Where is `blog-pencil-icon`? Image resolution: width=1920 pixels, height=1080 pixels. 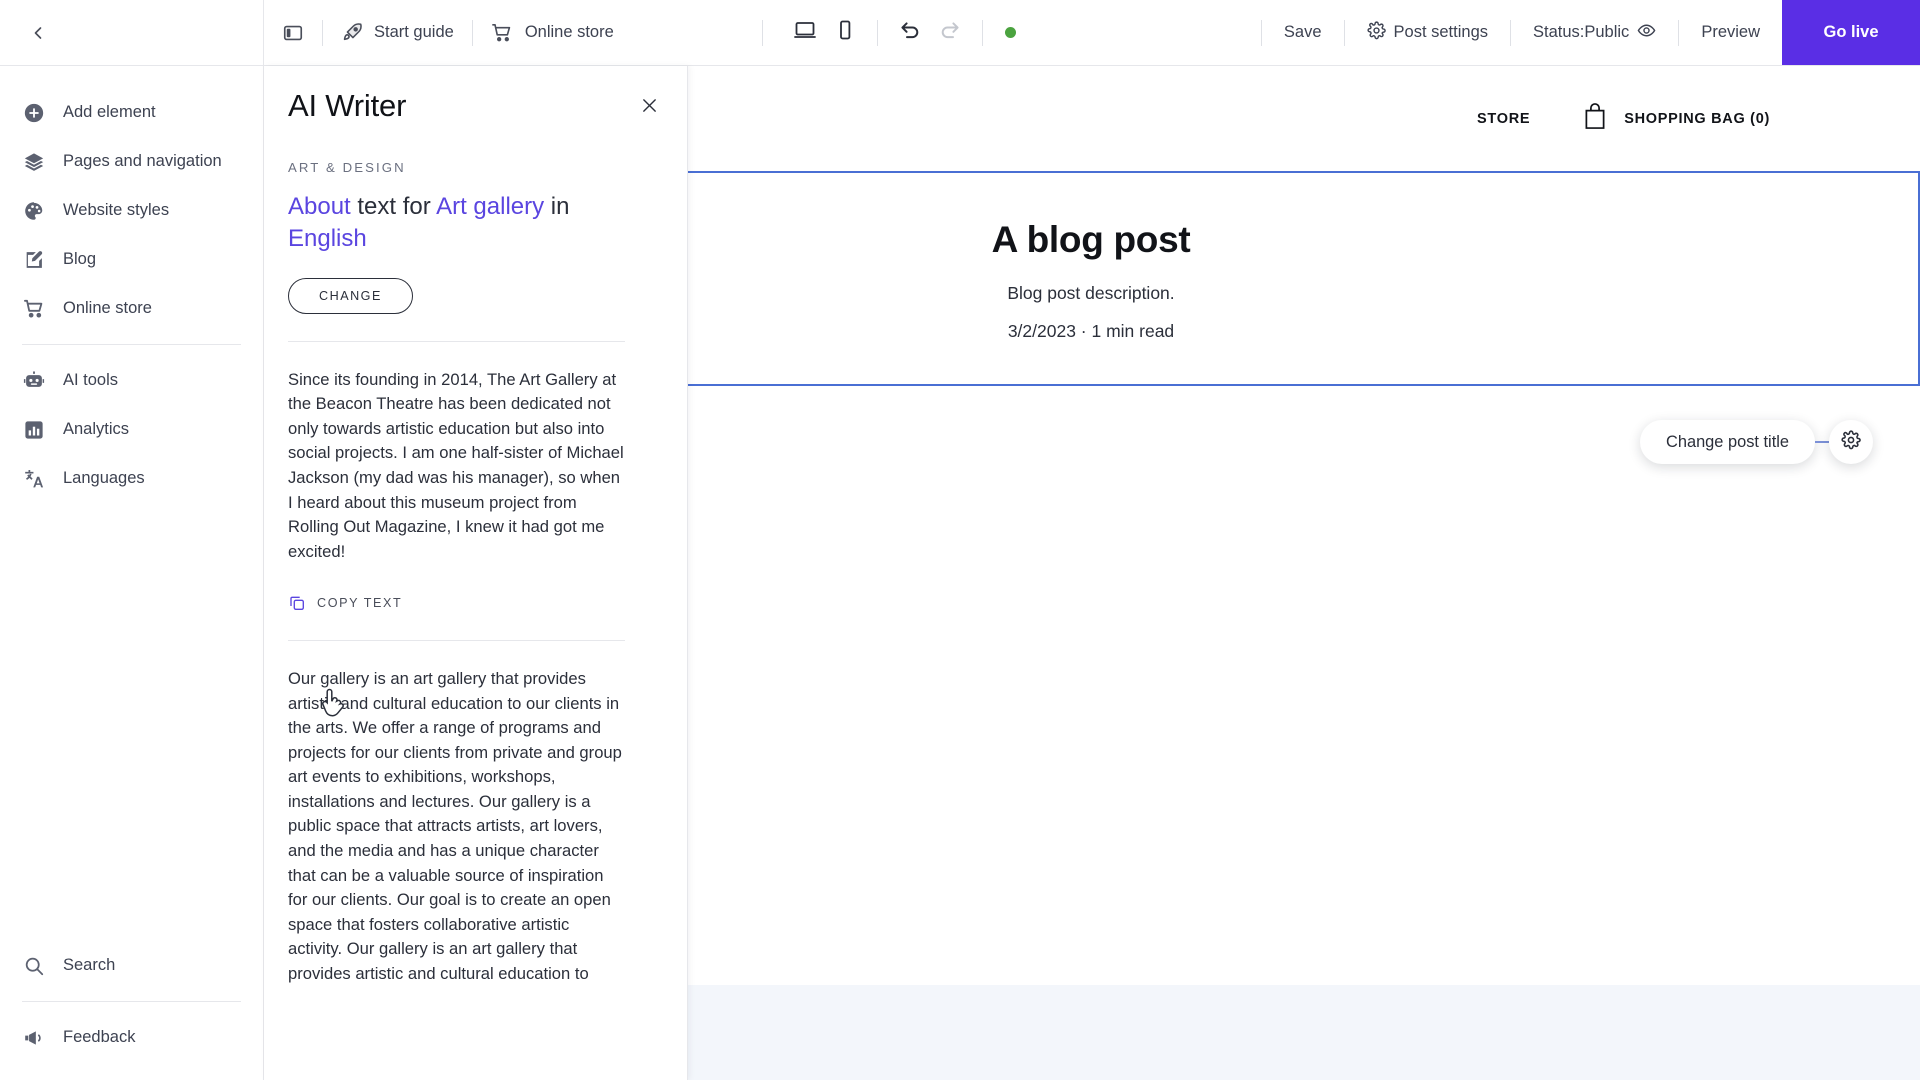 blog-pencil-icon is located at coordinates (34, 260).